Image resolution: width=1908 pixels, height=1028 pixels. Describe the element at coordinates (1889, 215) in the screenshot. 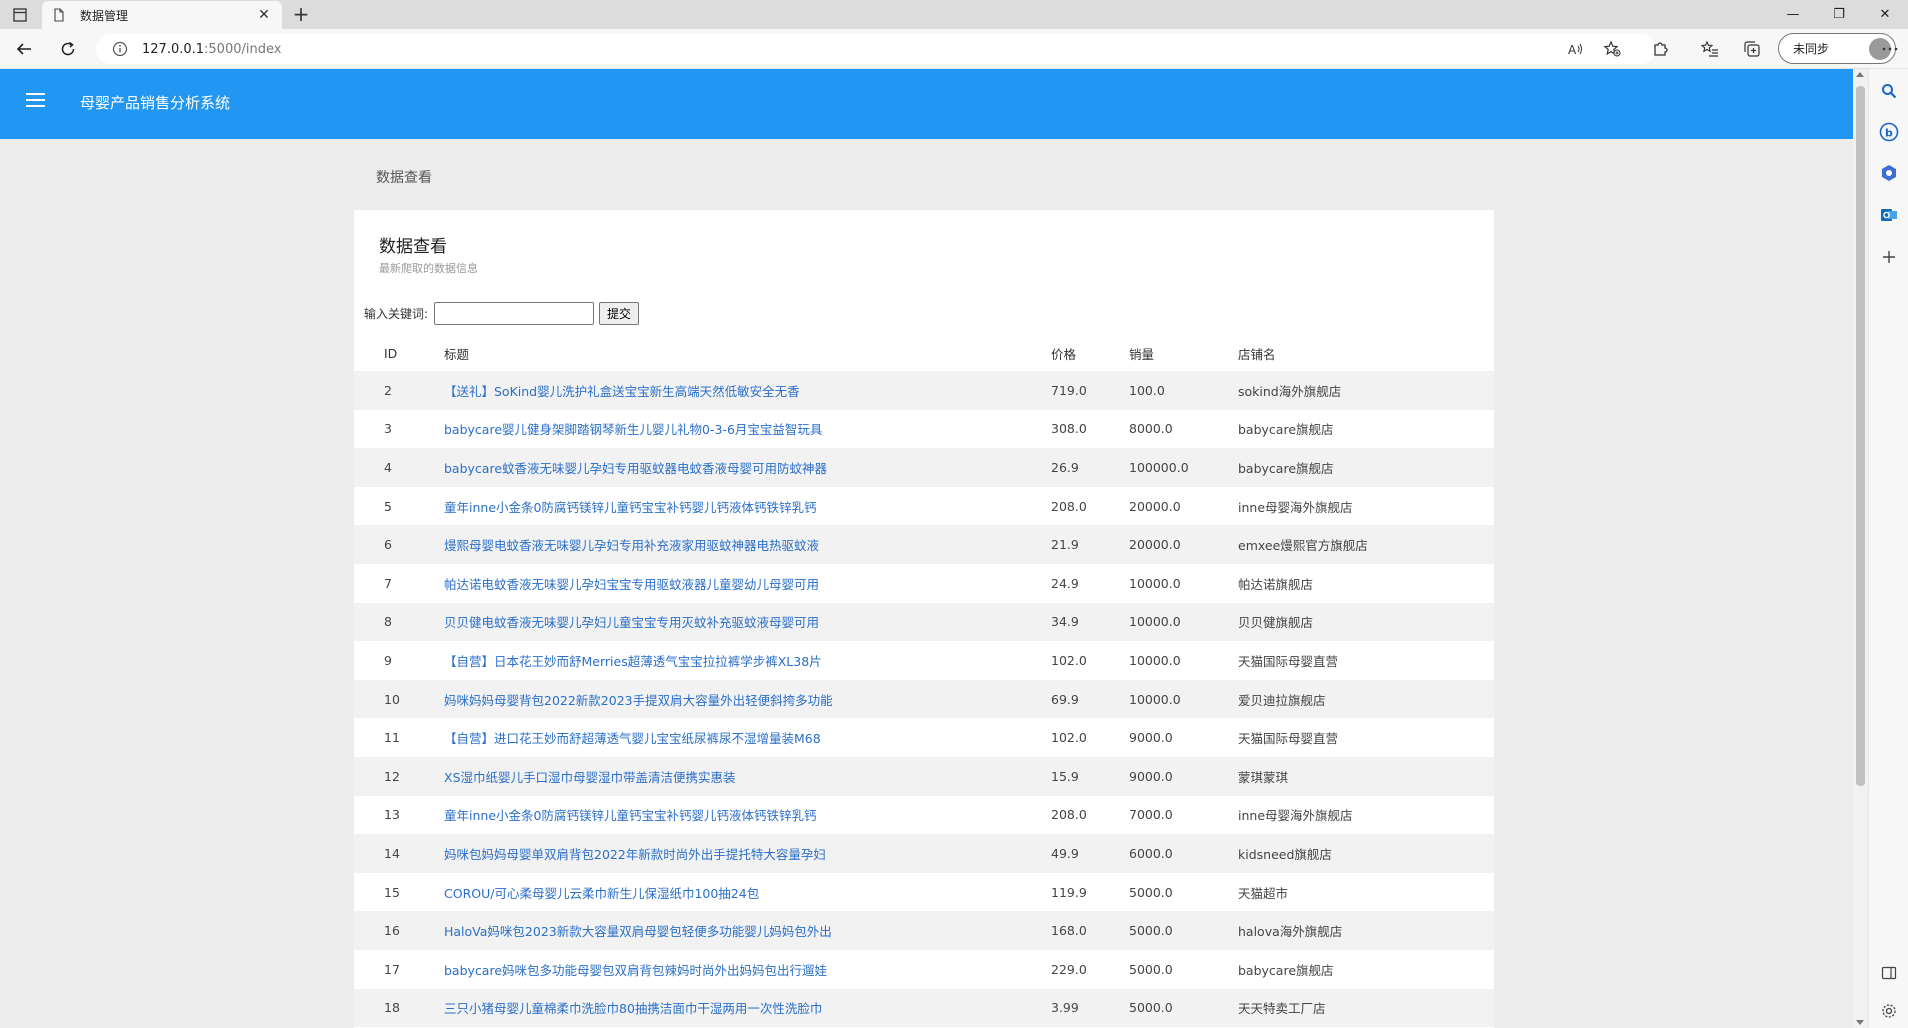

I see `outlook-icon` at that location.